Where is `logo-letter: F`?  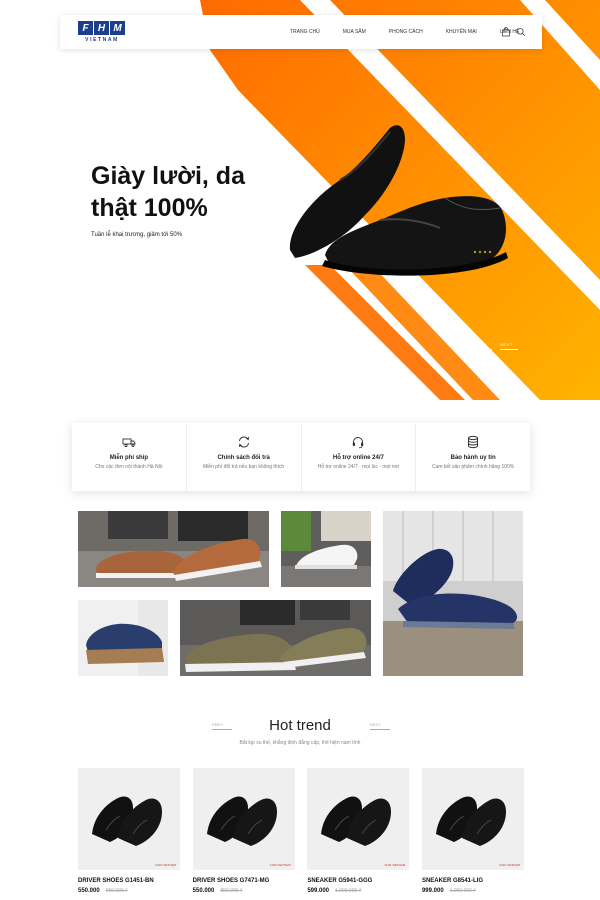 logo-letter: F is located at coordinates (85, 28).